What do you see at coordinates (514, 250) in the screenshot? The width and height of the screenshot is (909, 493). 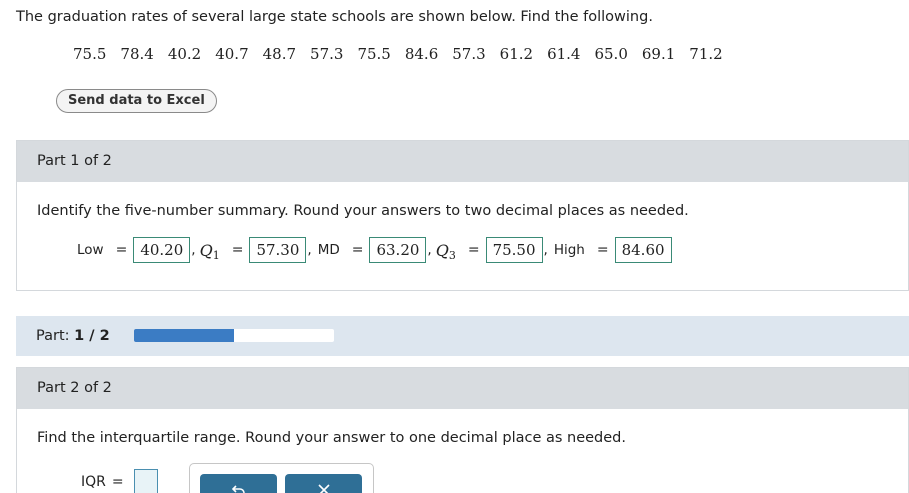 I see `q3-answer-field: 75.50` at bounding box center [514, 250].